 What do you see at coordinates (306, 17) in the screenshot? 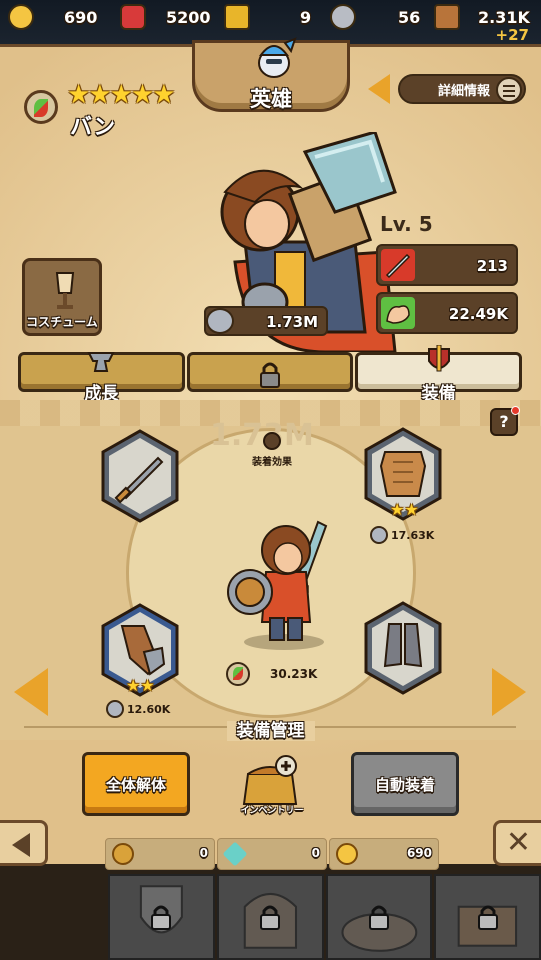
I see `key-value: 9` at bounding box center [306, 17].